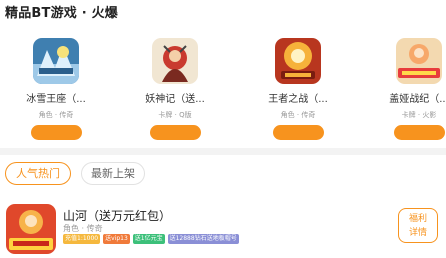 The width and height of the screenshot is (446, 258). I want to click on ice-throne-game-icon, so click(56, 61).